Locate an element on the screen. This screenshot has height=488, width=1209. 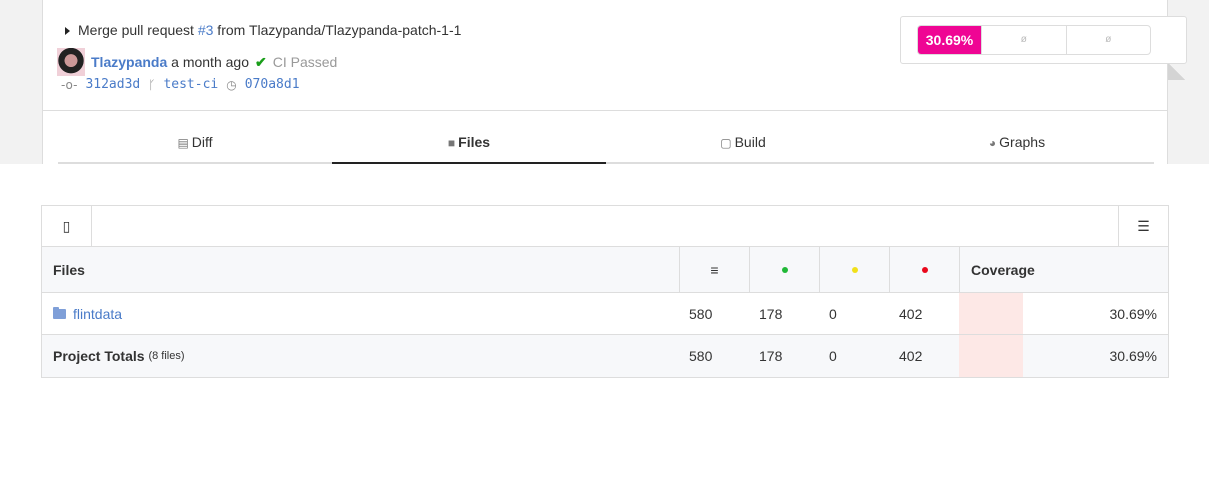
commit-icon: -o- is located at coordinates (69, 84).